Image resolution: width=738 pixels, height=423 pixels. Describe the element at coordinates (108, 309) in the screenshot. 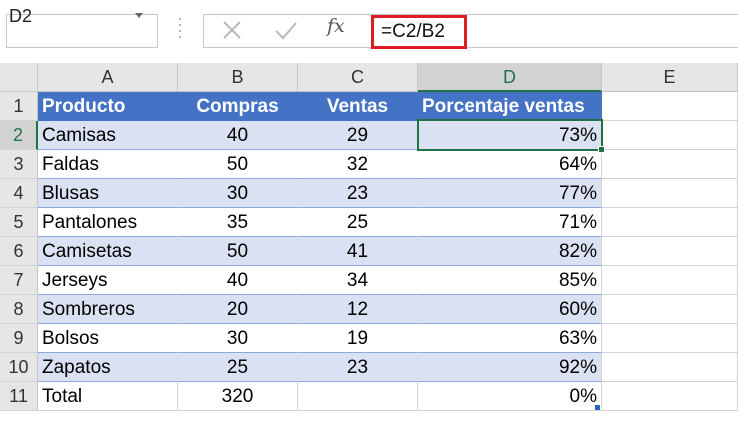

I see `cell-a8: Sombreros` at that location.